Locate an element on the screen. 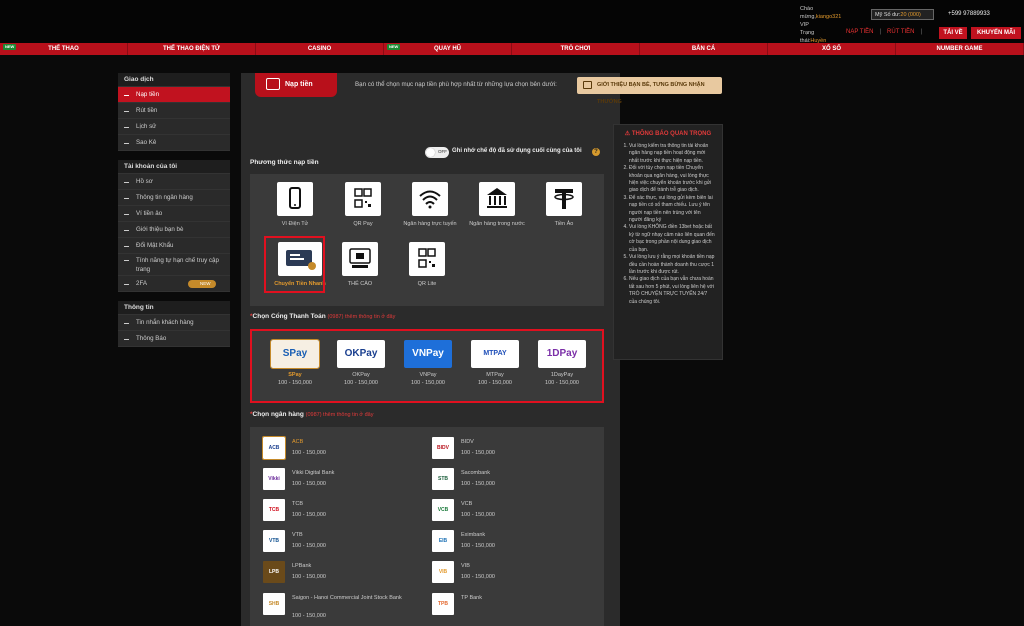 This screenshot has width=1024, height=626. gateway-card: MTPAY MTPay 100 - 150,000 is located at coordinates (495, 363).